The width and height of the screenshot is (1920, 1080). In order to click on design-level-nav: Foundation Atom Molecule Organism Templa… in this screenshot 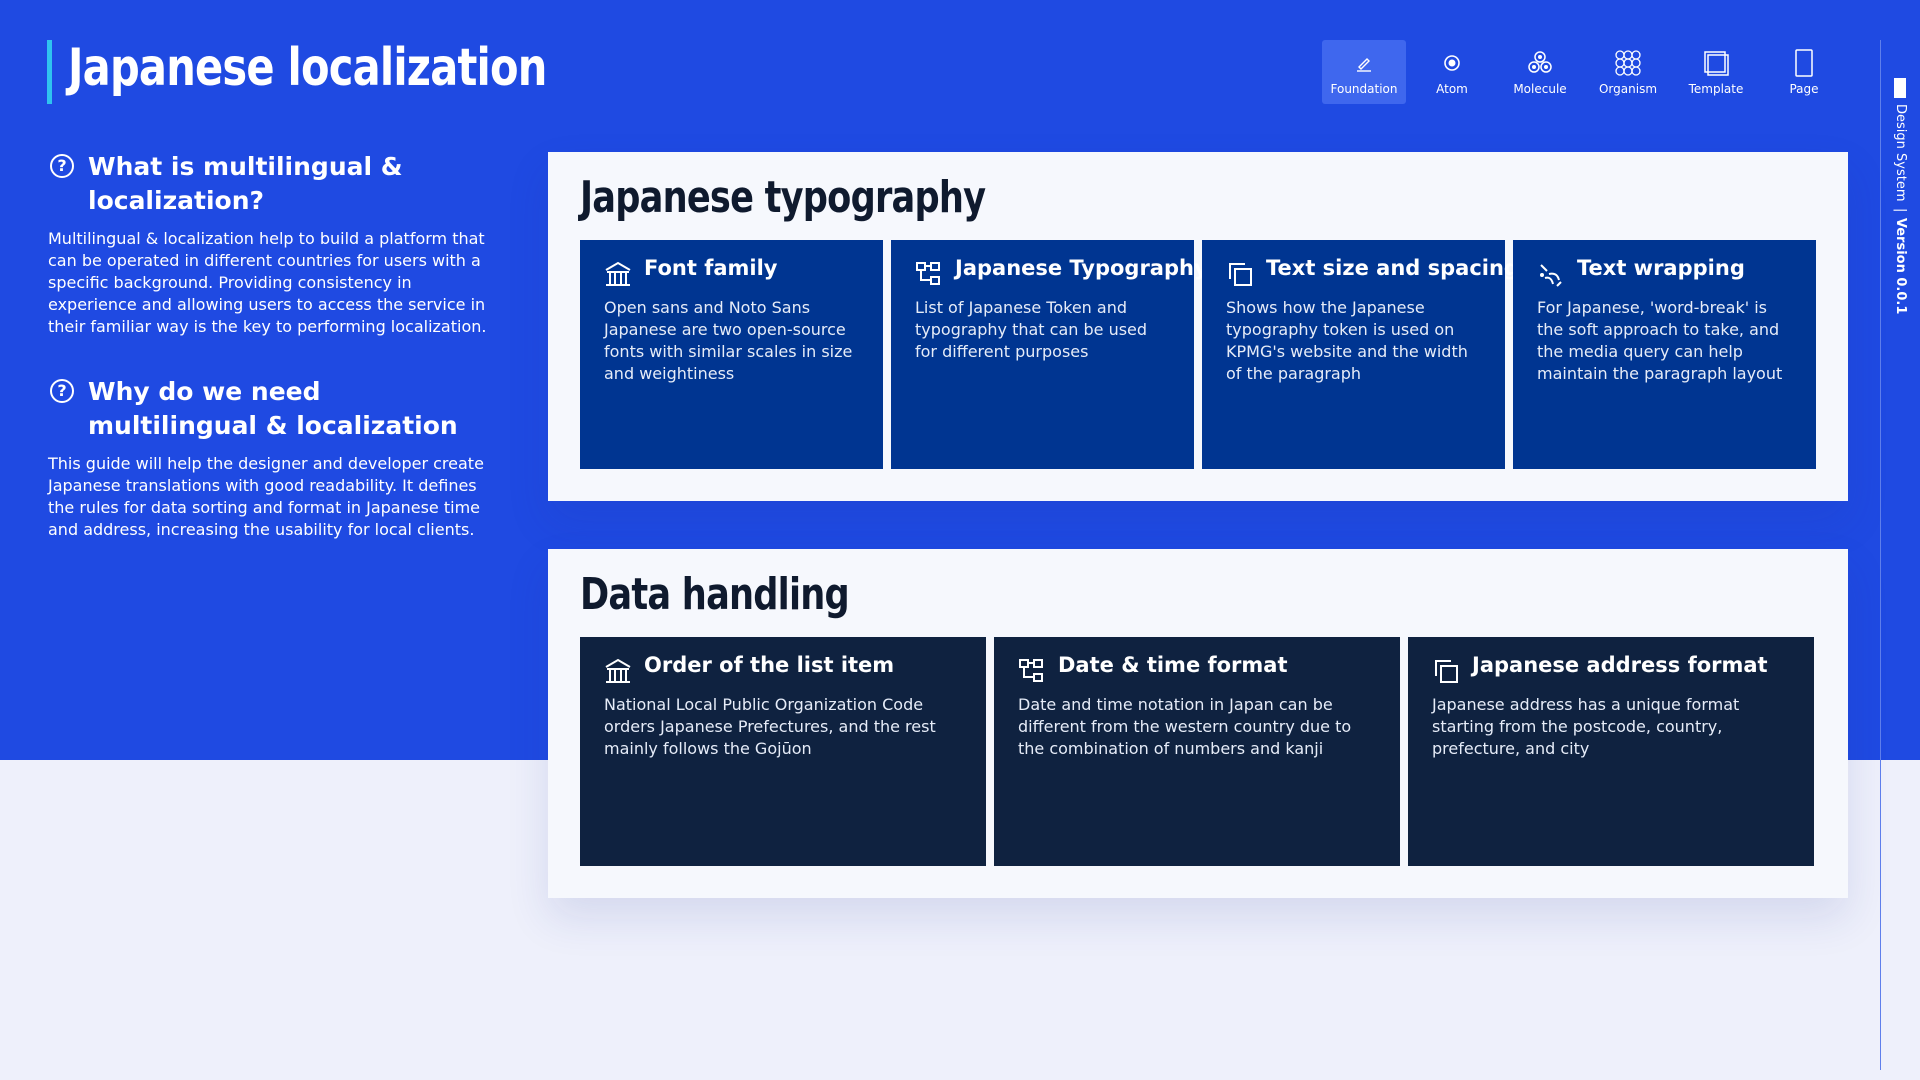, I will do `click(1570, 72)`.